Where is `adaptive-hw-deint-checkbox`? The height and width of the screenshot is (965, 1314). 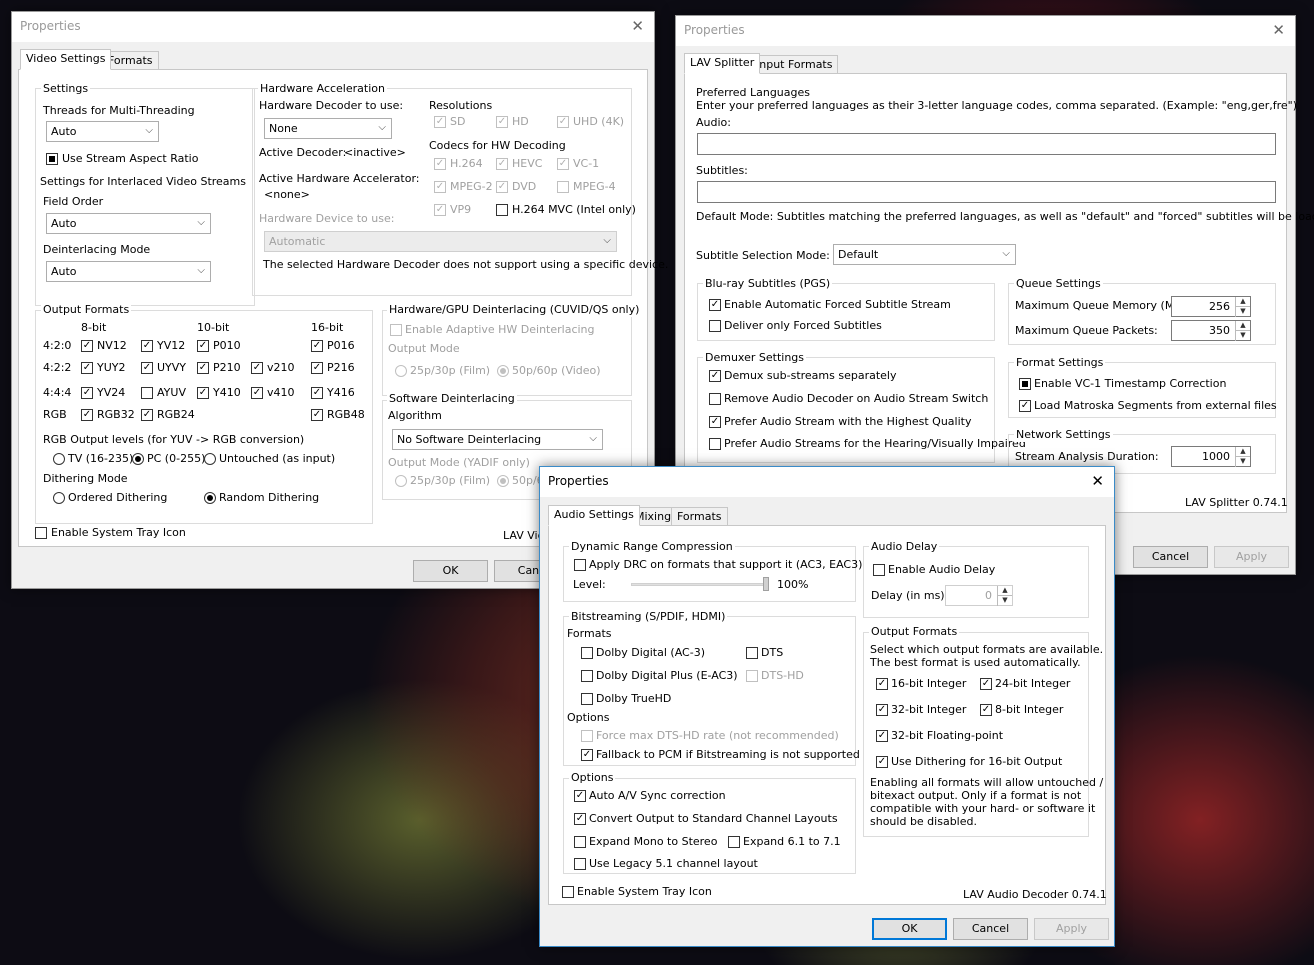
adaptive-hw-deint-checkbox is located at coordinates (396, 330).